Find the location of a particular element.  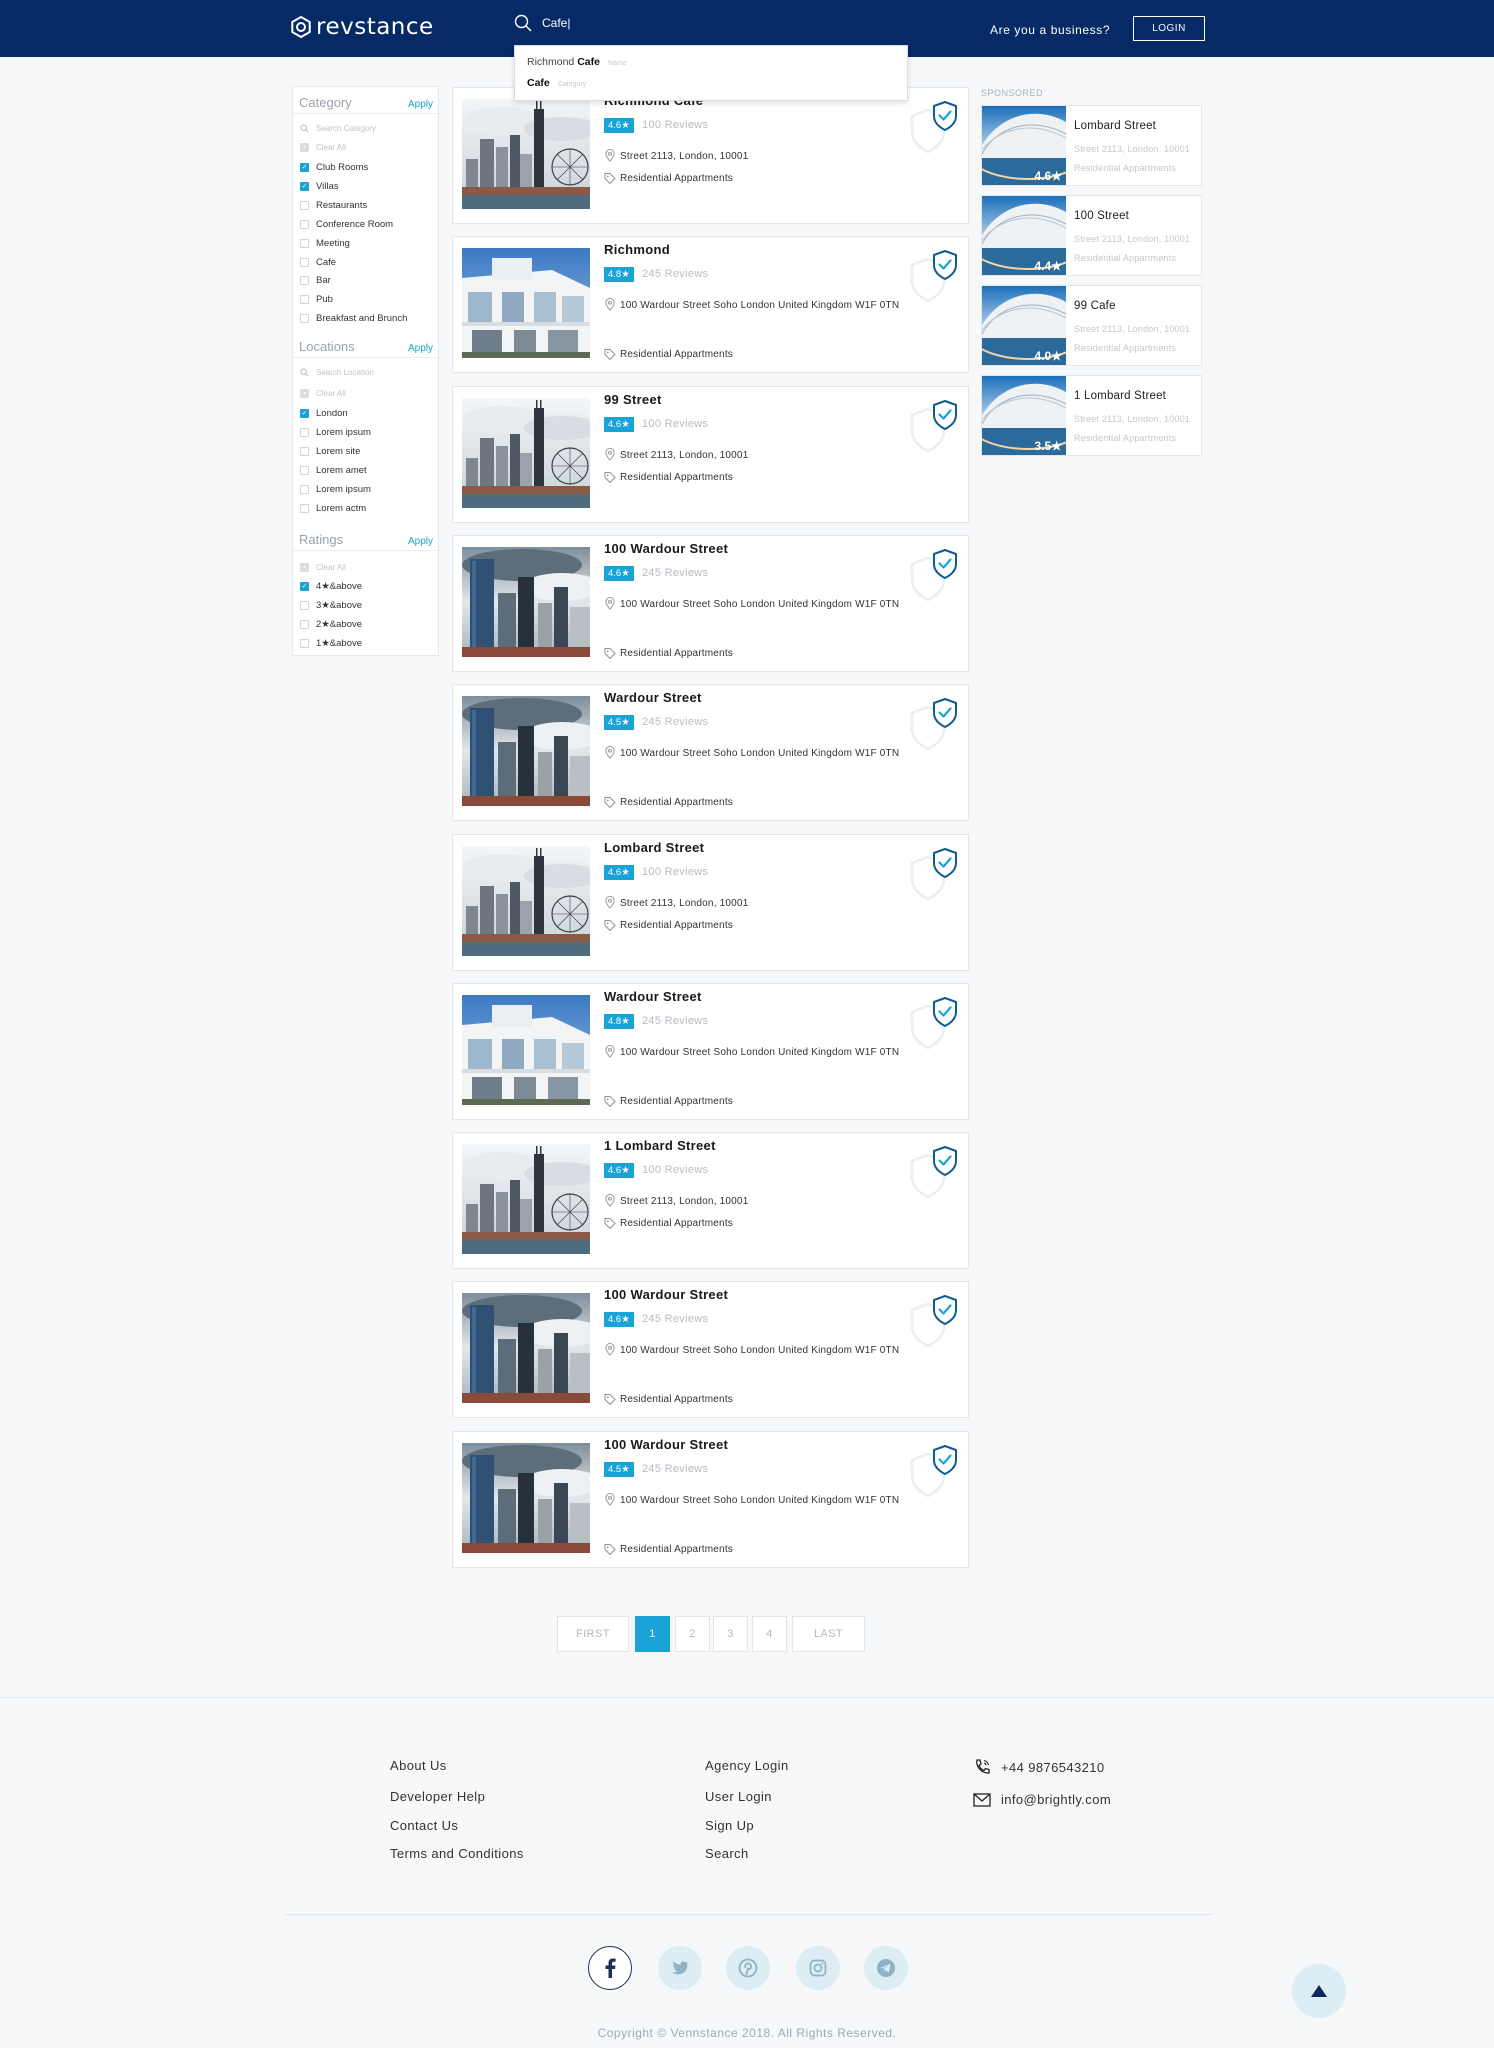

listing-title: Lombard Street is located at coordinates (654, 847).